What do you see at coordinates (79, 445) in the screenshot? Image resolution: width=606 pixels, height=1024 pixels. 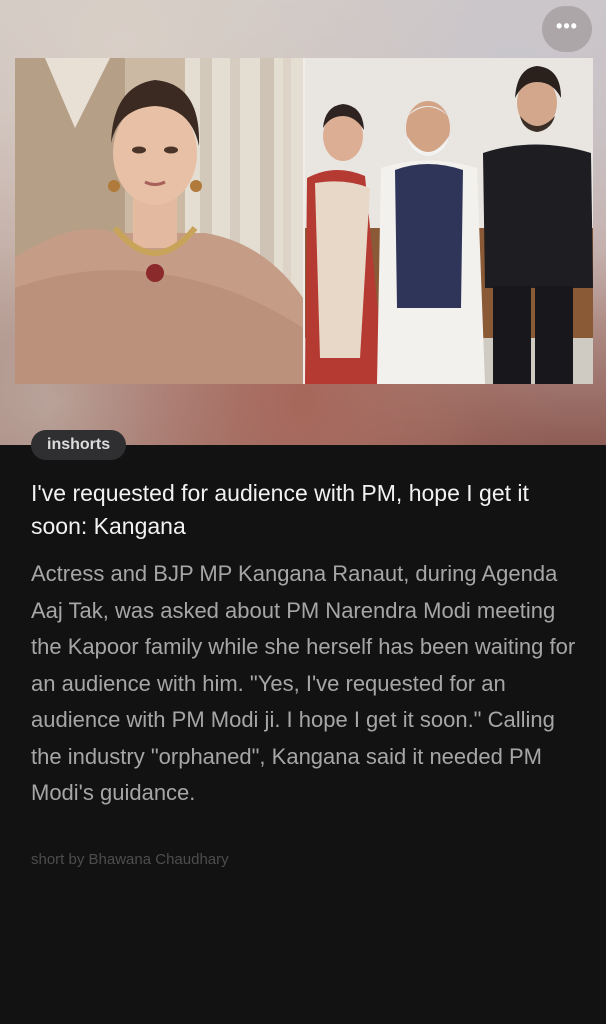 I see `inshorts-brand-badge: inshorts` at bounding box center [79, 445].